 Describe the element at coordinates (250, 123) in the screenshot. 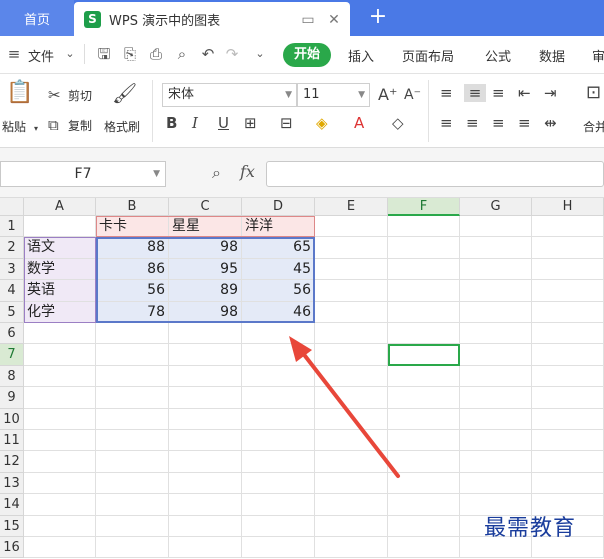

I see `borders-icon: ⊞` at that location.